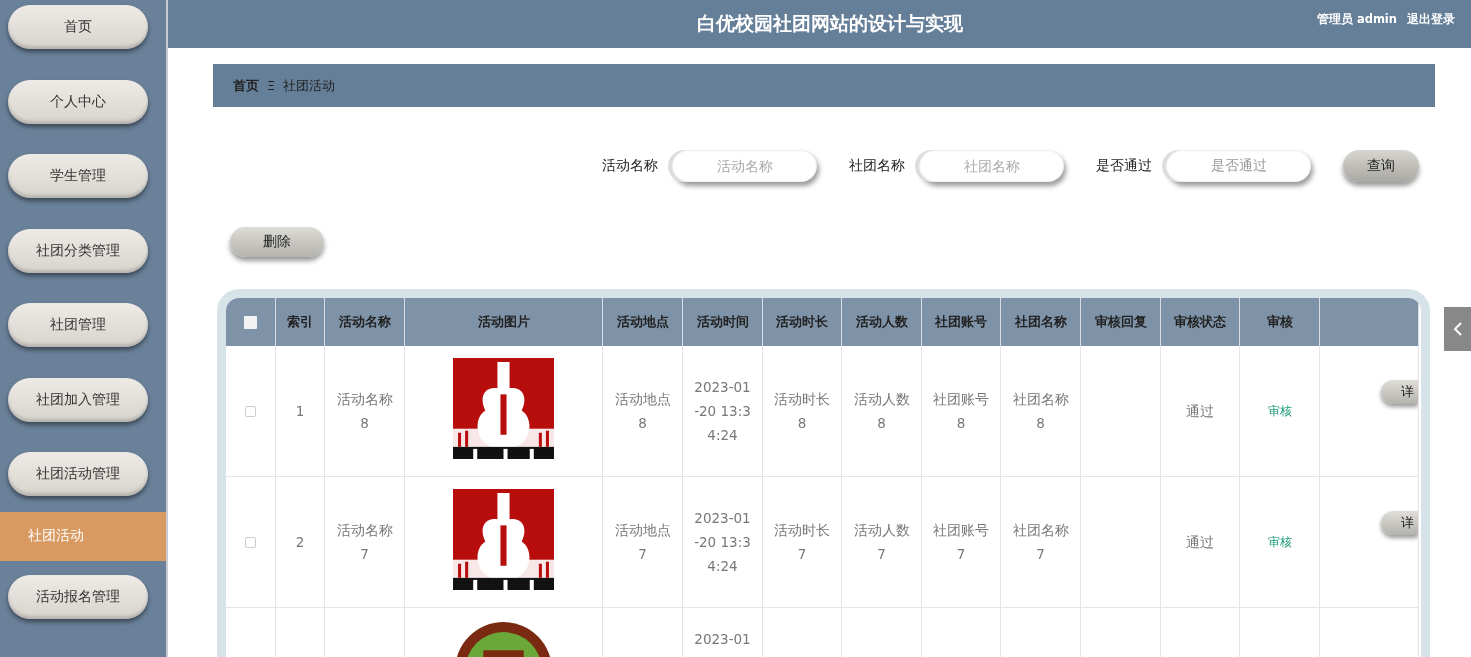 The image size is (1471, 657). I want to click on table-cell: 社团账号7, so click(961, 542).